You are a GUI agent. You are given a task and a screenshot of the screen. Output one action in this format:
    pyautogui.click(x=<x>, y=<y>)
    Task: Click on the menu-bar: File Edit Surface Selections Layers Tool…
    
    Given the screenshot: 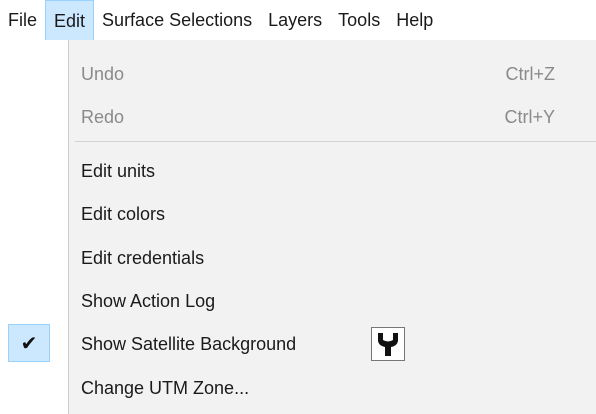 What is the action you would take?
    pyautogui.click(x=298, y=20)
    